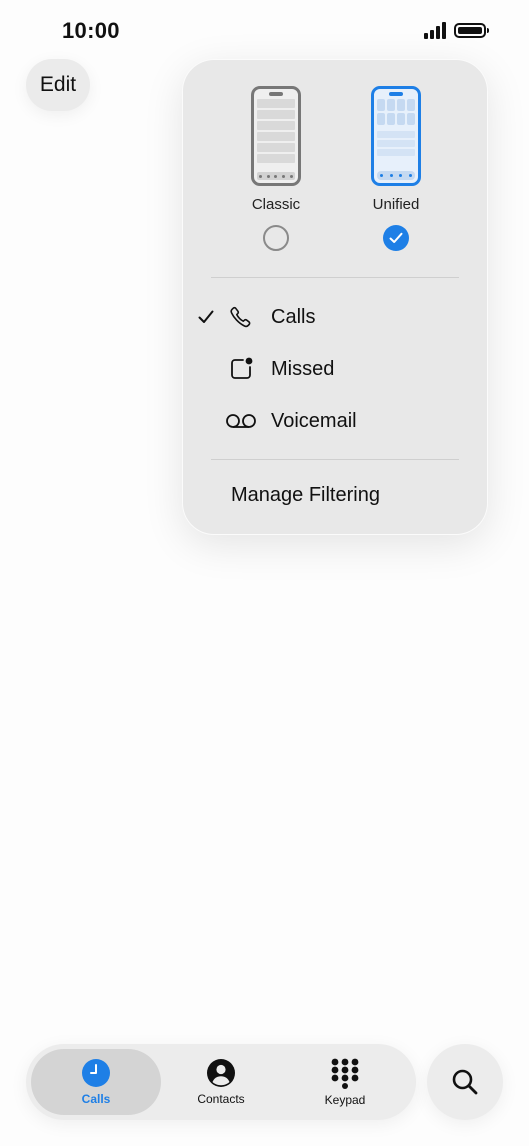  Describe the element at coordinates (303, 368) in the screenshot. I see `menu-label-missed: Missed` at that location.